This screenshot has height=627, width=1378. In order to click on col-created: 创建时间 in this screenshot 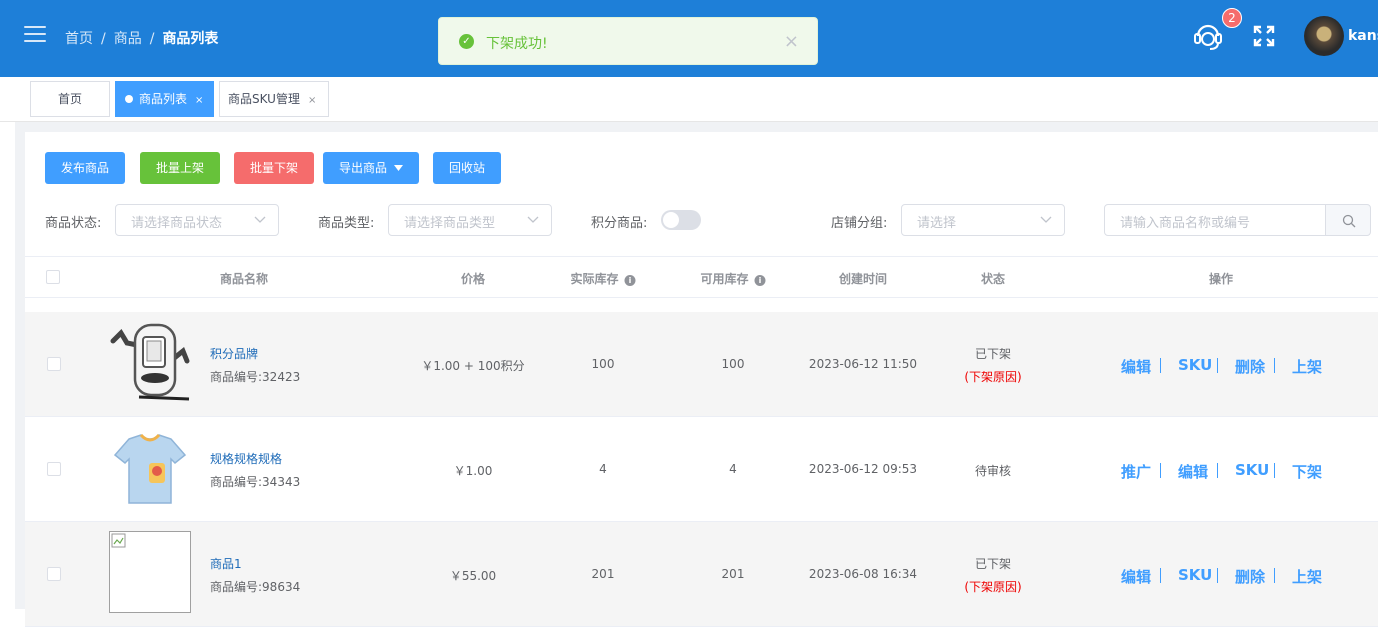, I will do `click(863, 279)`.